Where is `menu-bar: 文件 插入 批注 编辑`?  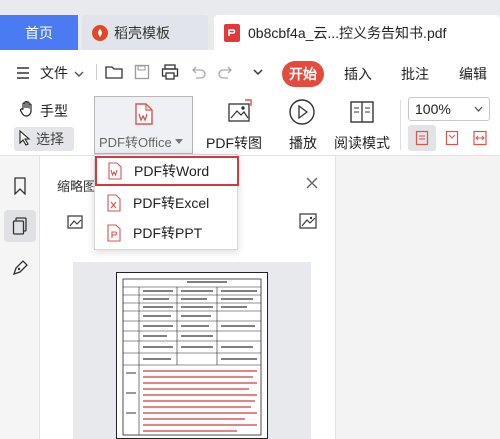 menu-bar: 文件 插入 批注 编辑 is located at coordinates (250, 72).